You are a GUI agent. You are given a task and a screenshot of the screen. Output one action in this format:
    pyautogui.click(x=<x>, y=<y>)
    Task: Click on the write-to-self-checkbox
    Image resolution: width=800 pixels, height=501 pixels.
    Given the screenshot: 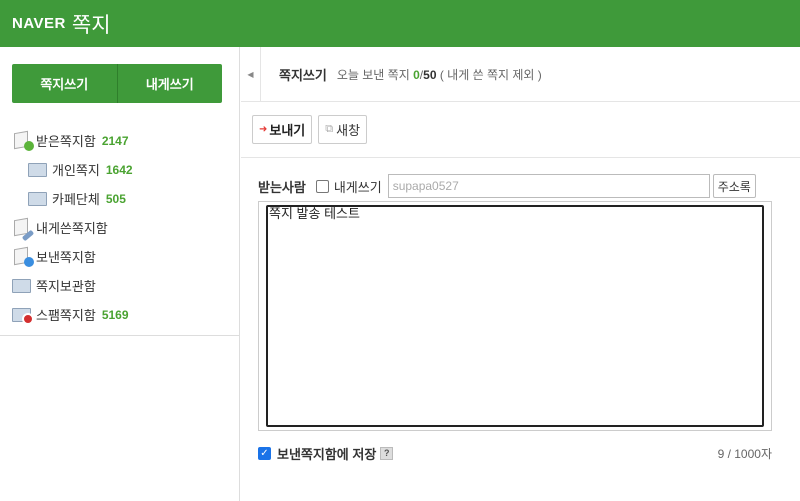 What is the action you would take?
    pyautogui.click(x=322, y=186)
    